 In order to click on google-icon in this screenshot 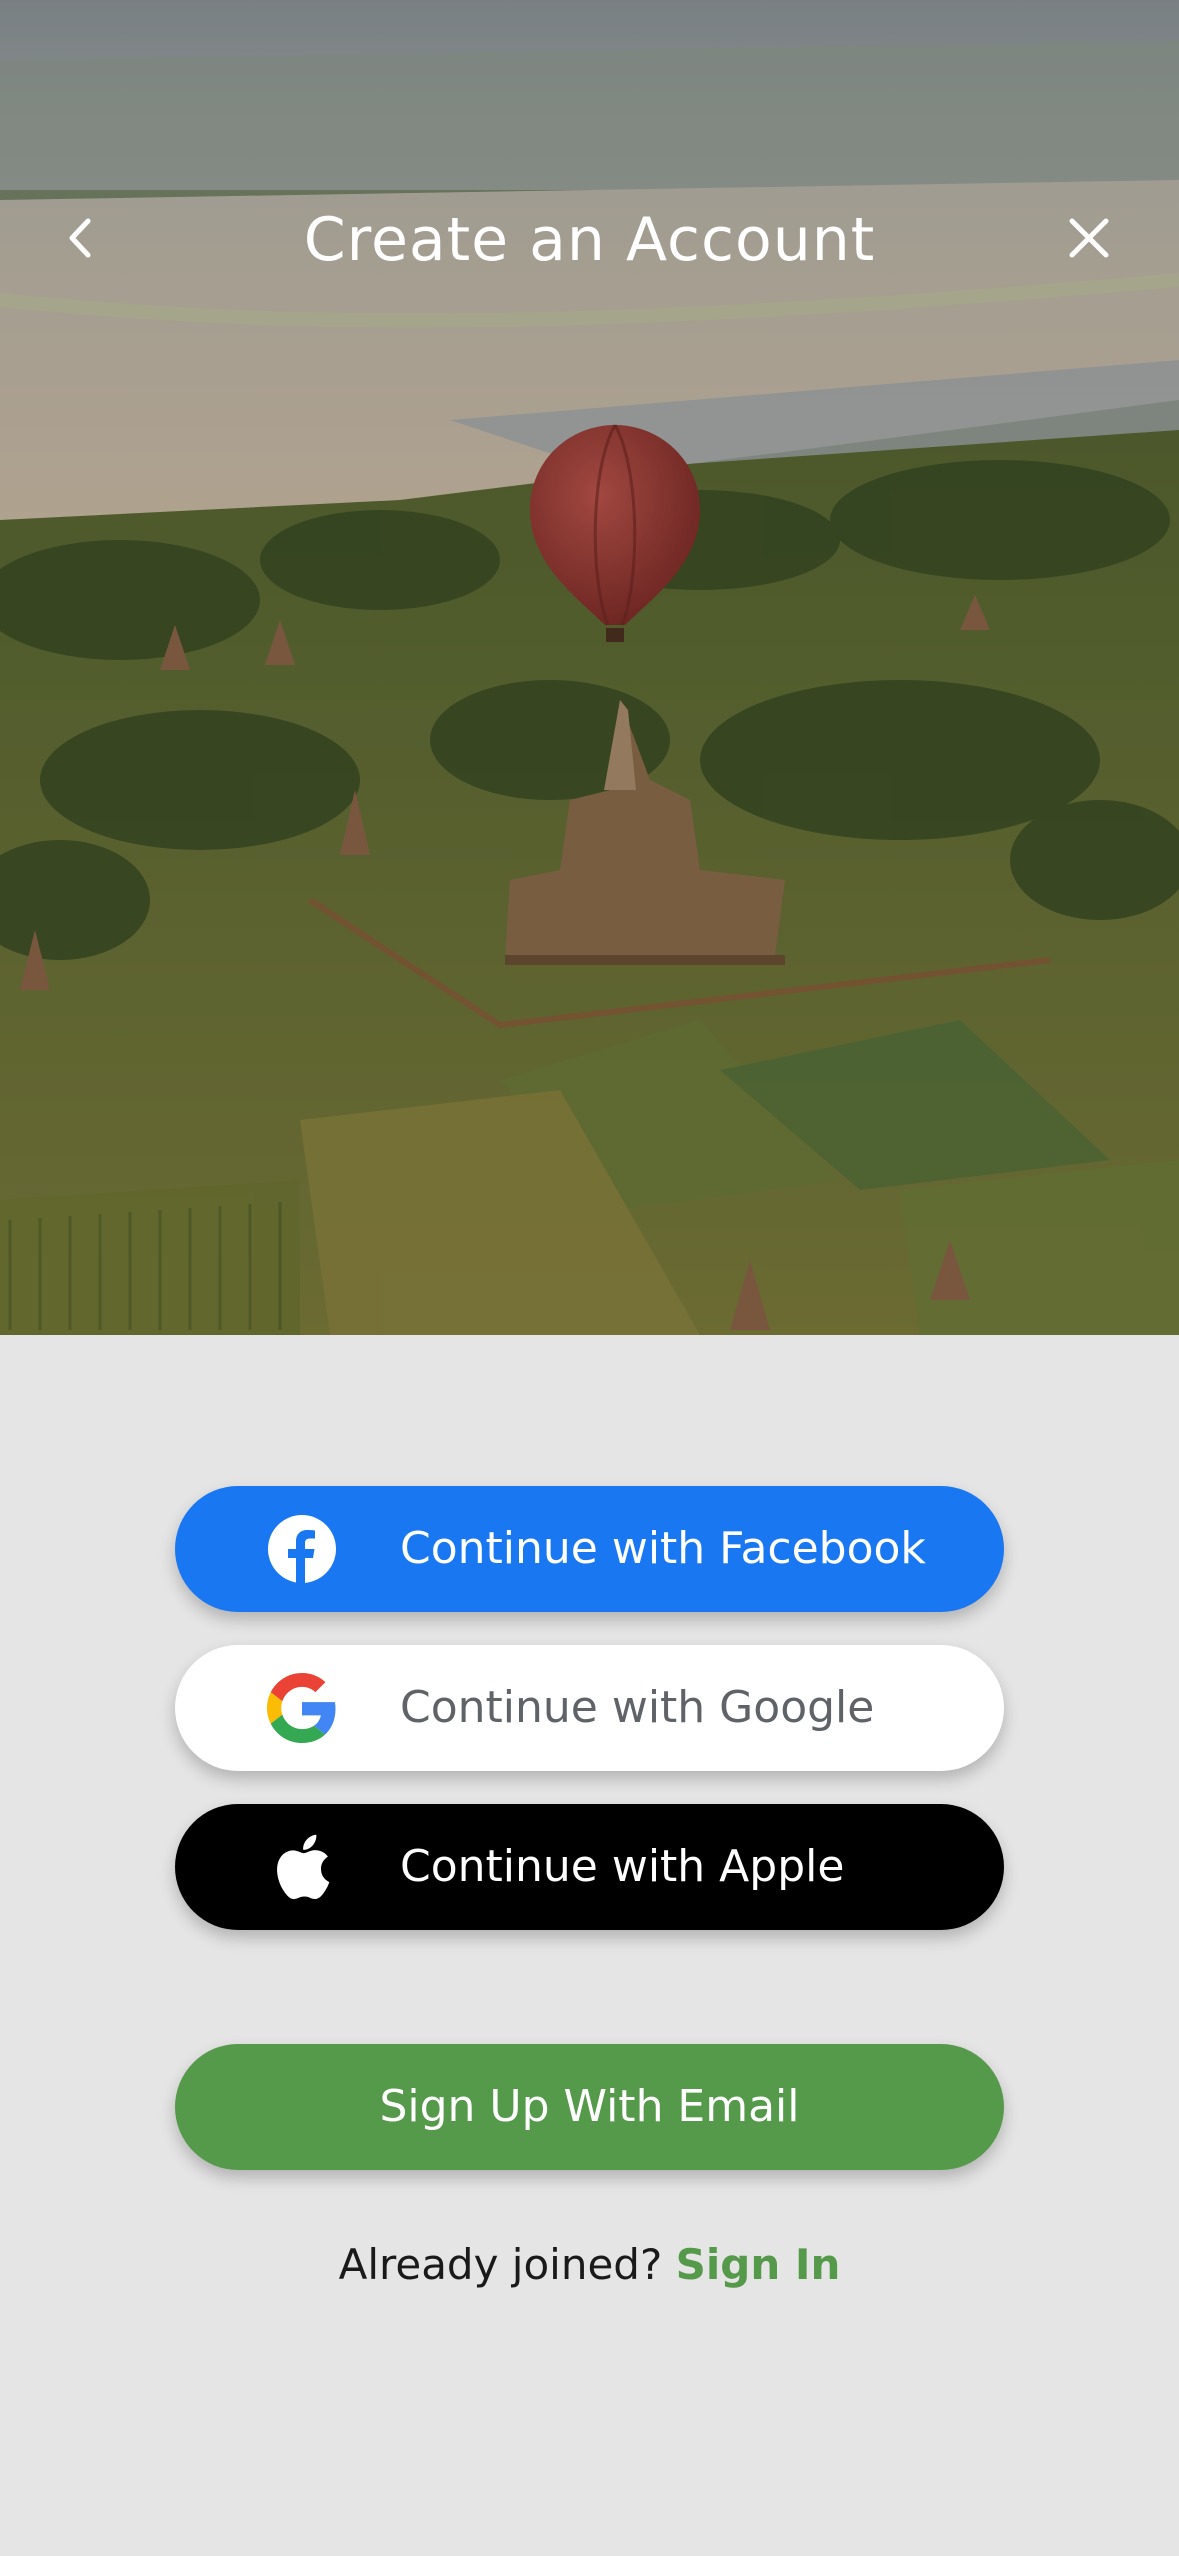, I will do `click(302, 1708)`.